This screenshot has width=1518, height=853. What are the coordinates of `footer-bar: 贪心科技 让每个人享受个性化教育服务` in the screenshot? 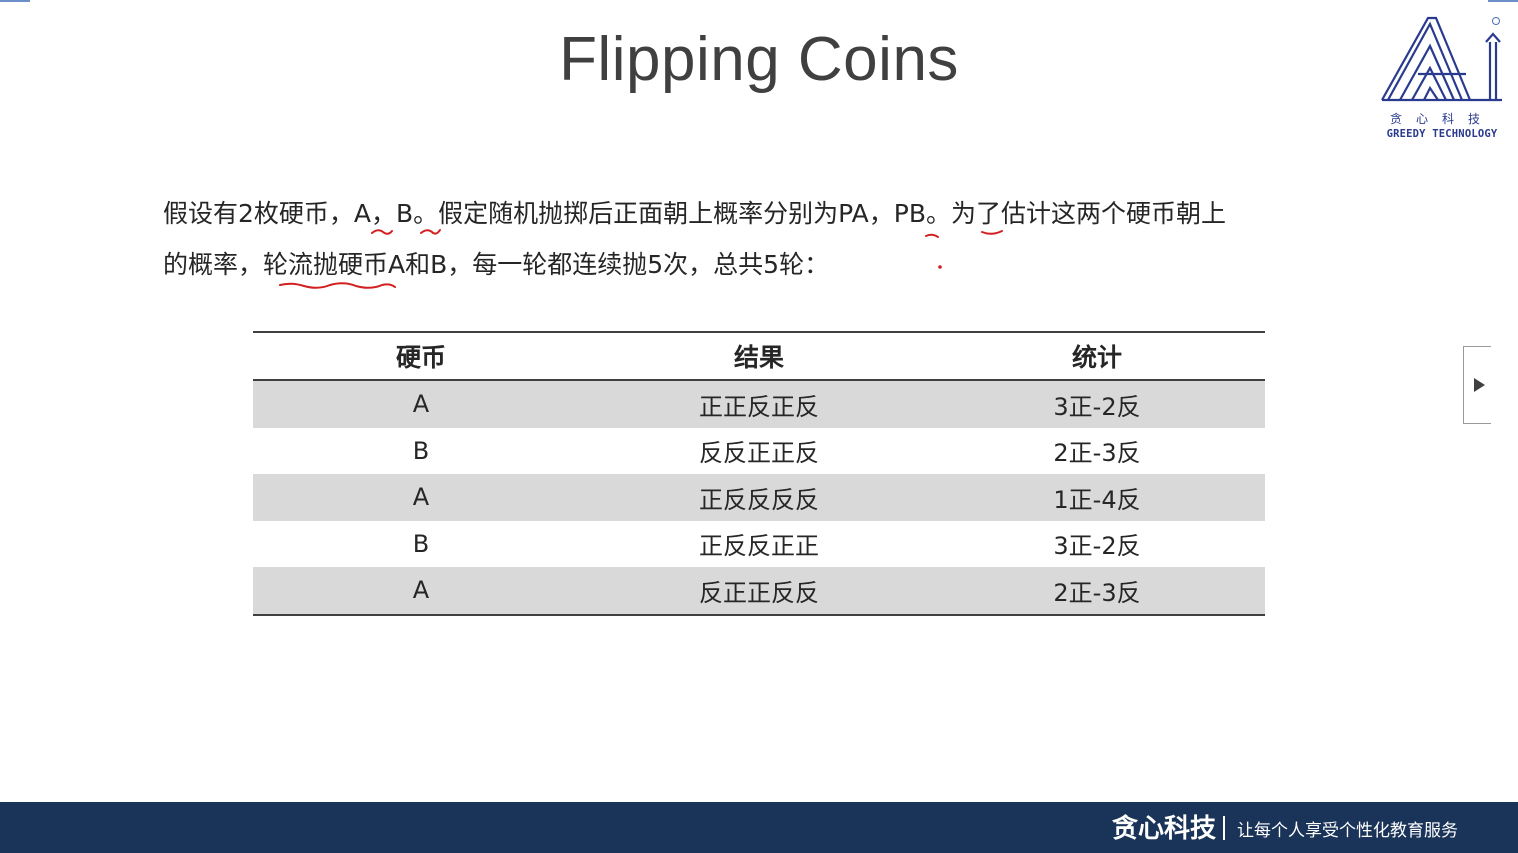 It's located at (759, 827).